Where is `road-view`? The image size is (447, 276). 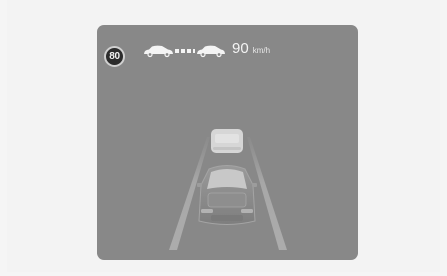
road-view is located at coordinates (228, 189).